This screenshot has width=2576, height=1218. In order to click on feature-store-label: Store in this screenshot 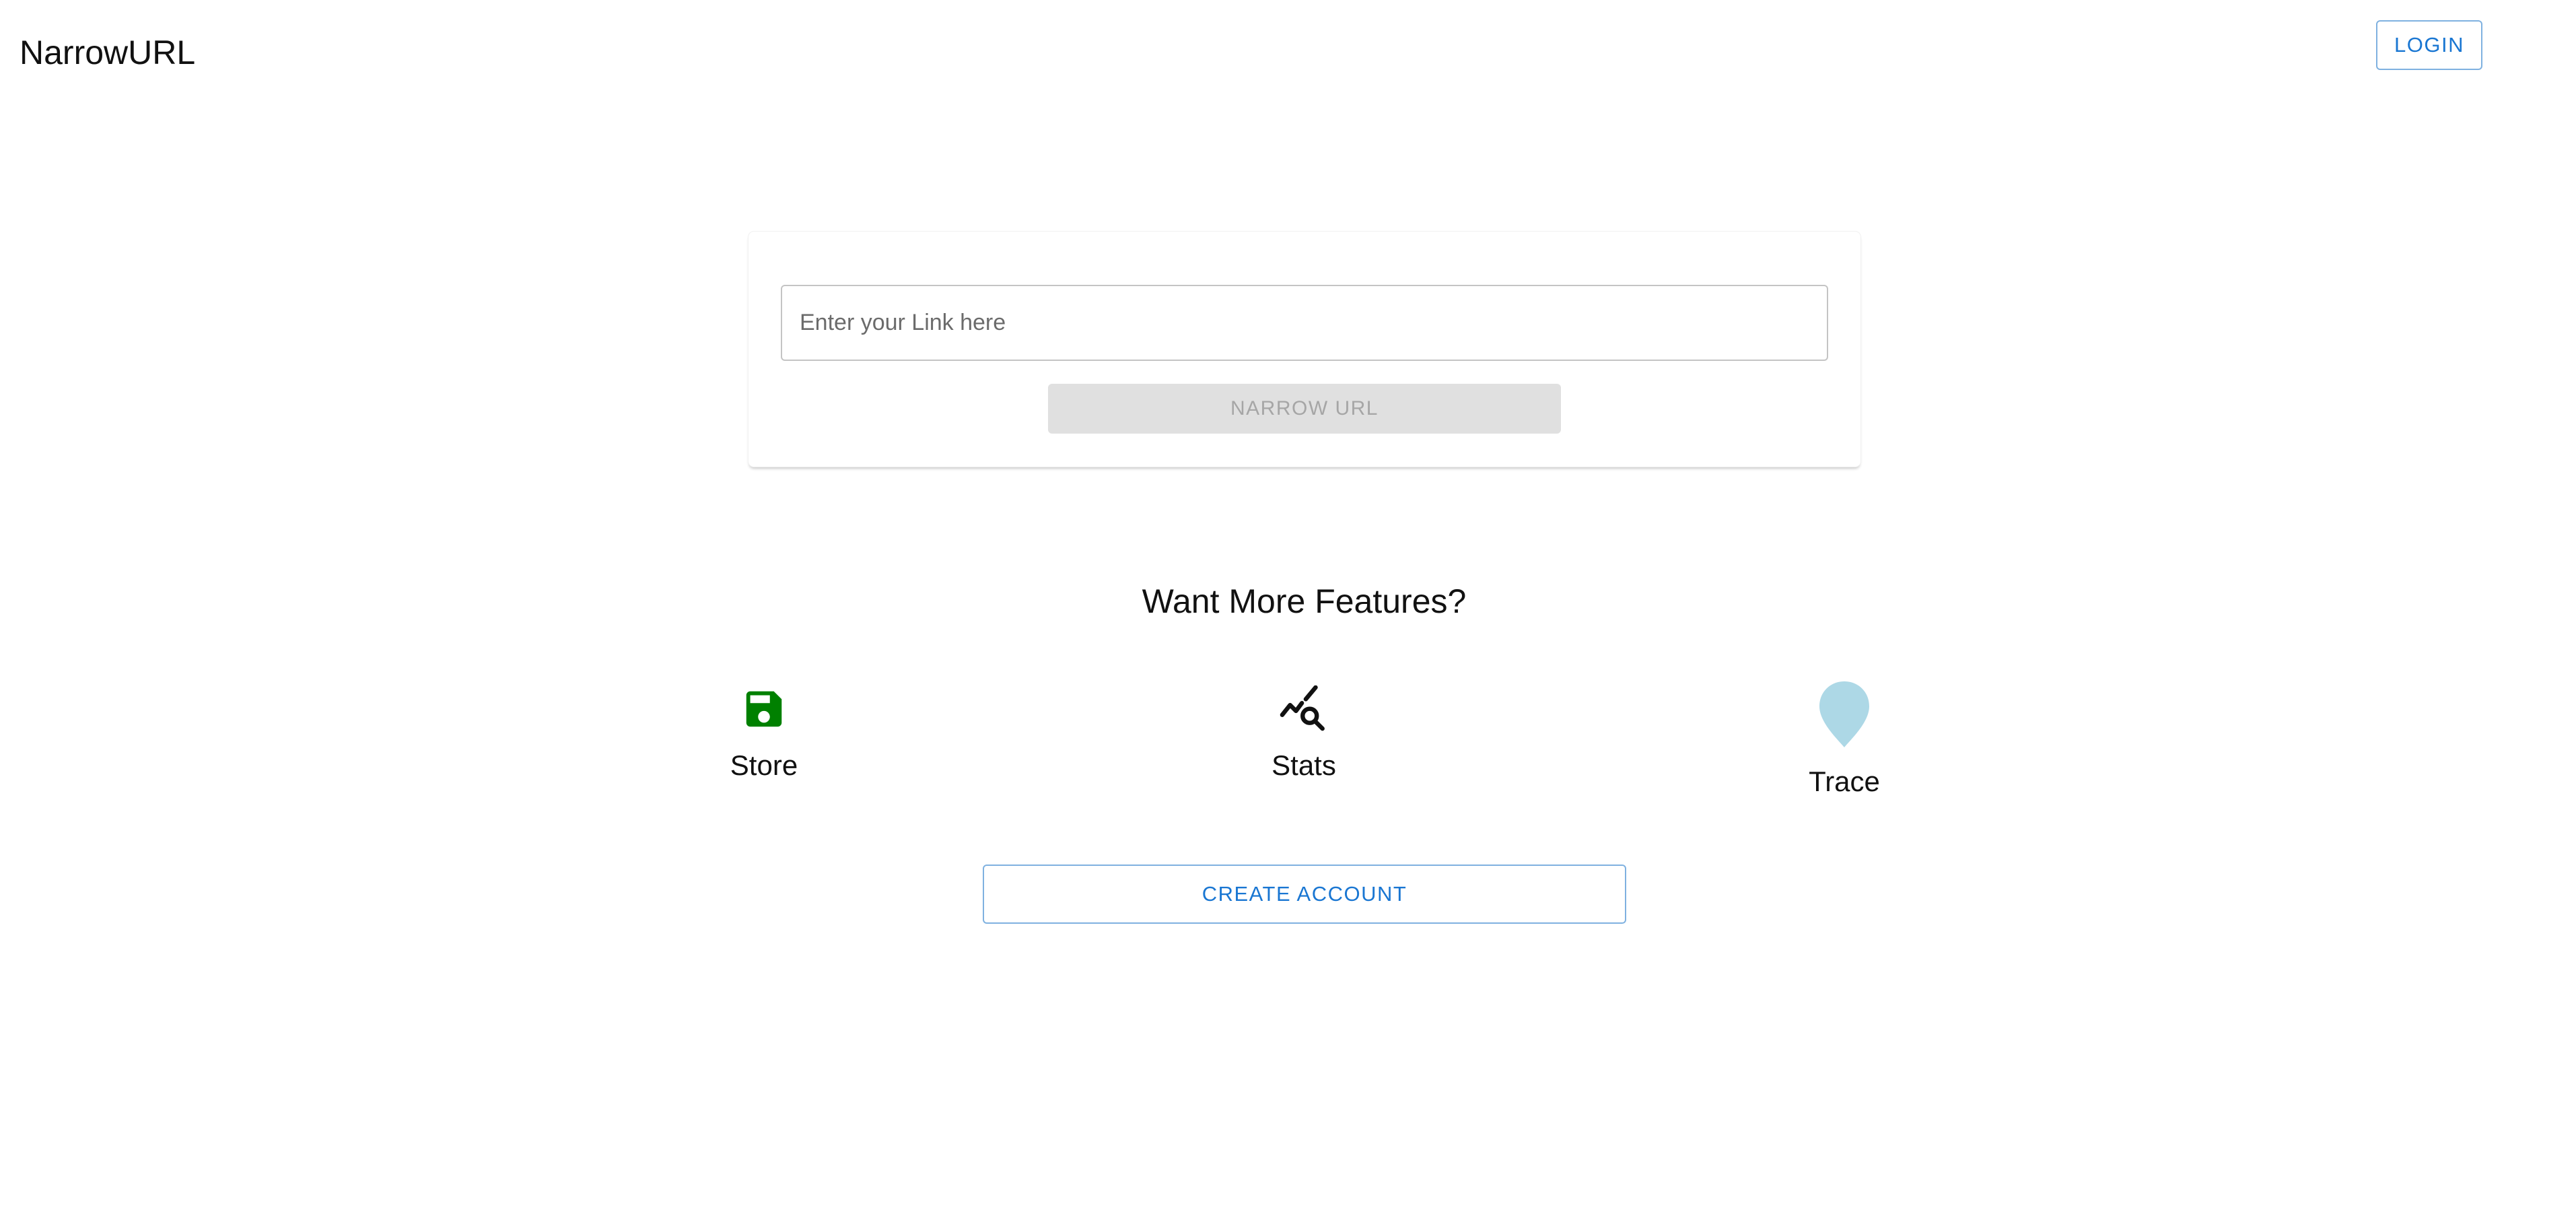, I will do `click(764, 765)`.